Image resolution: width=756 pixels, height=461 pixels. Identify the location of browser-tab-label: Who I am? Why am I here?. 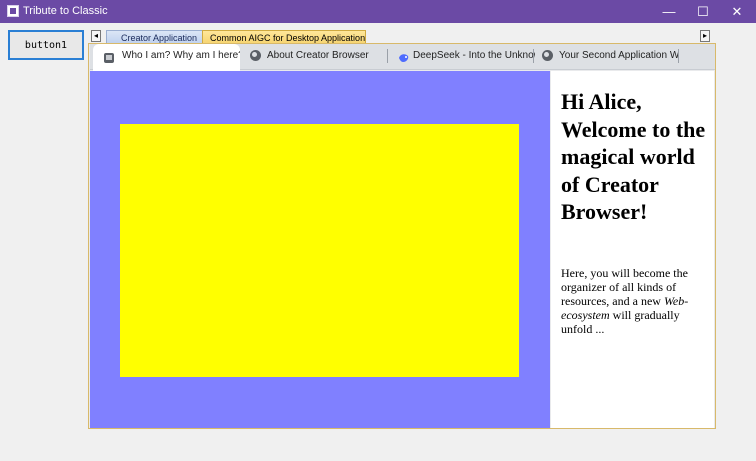
(181, 55).